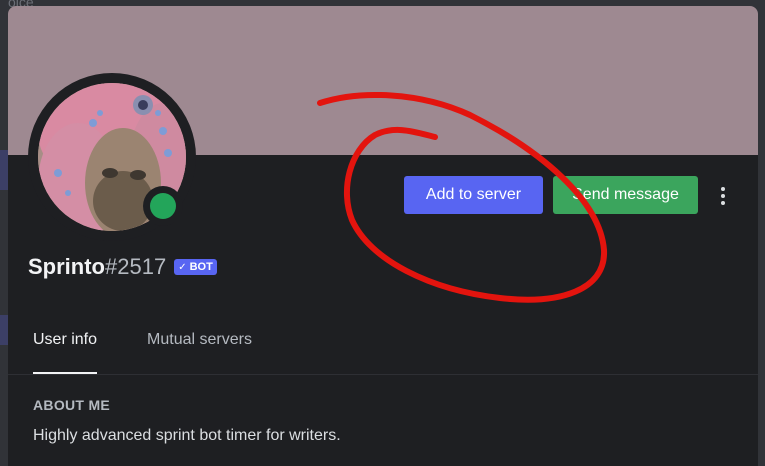  What do you see at coordinates (136, 266) in the screenshot?
I see `discriminator: #2517` at bounding box center [136, 266].